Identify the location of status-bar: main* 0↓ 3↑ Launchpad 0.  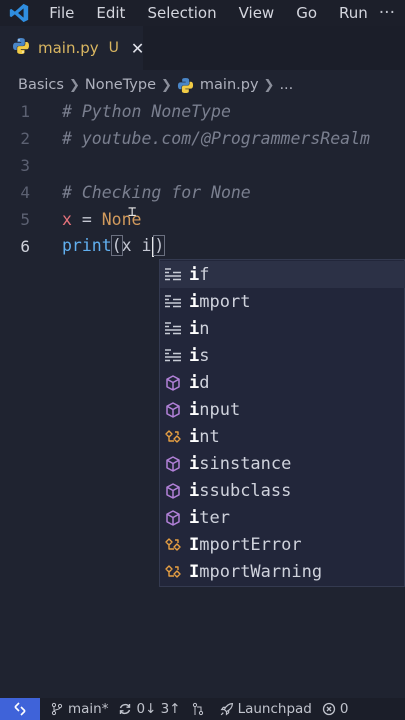
(202, 709).